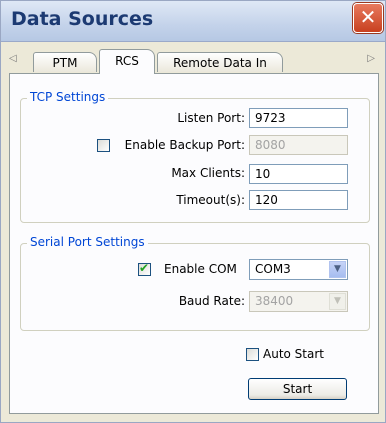  Describe the element at coordinates (193, 21) in the screenshot. I see `title-bar: Data Sources ✕` at that location.